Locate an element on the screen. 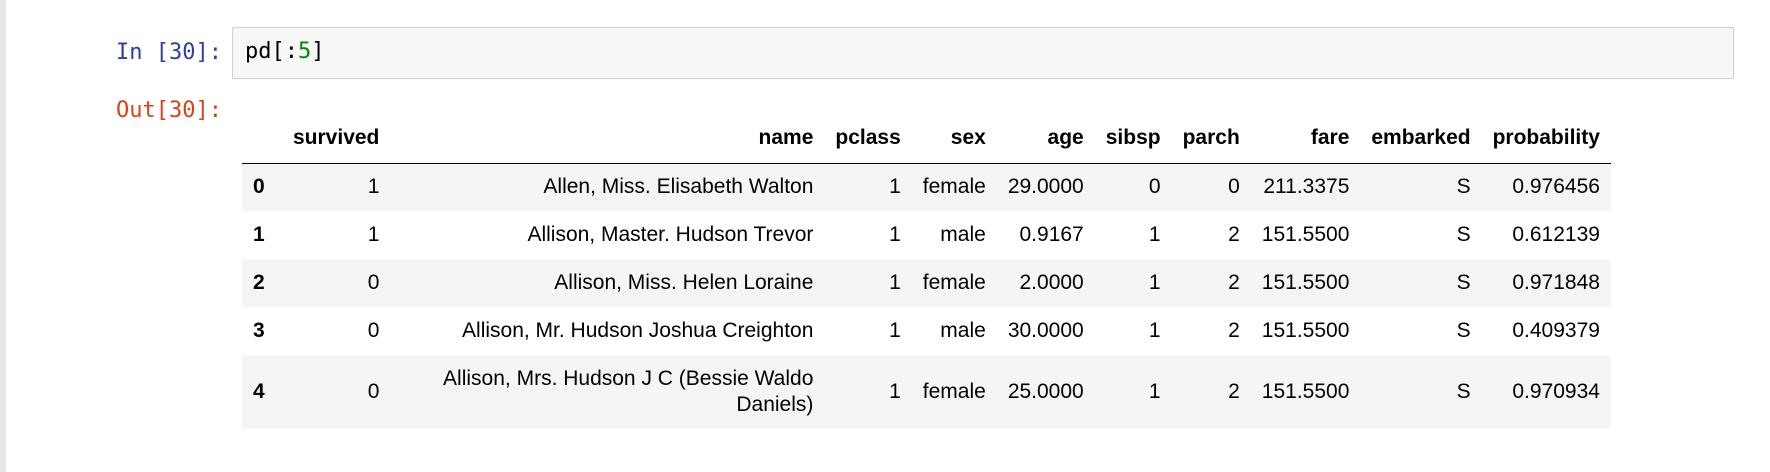 The width and height of the screenshot is (1770, 472). cell-name-line2: Daniels) is located at coordinates (775, 404).